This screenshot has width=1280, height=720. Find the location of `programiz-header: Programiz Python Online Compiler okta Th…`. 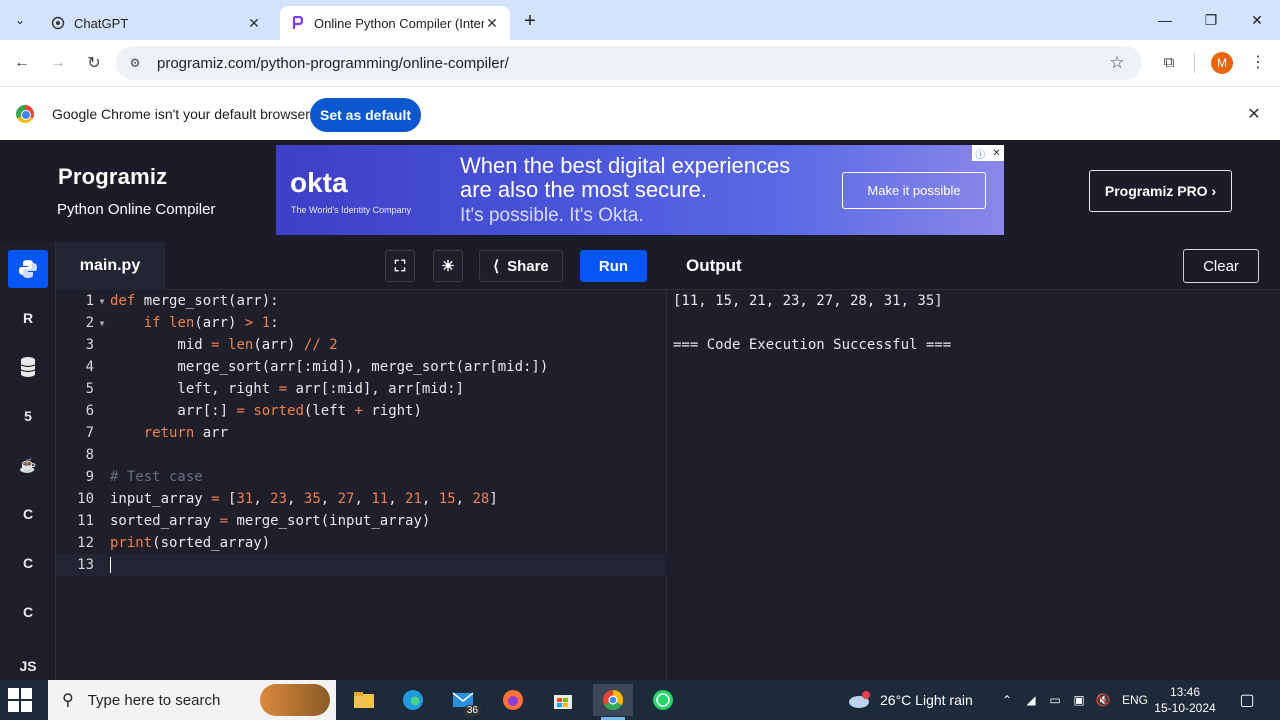

programiz-header: Programiz Python Online Compiler okta Th… is located at coordinates (640, 191).